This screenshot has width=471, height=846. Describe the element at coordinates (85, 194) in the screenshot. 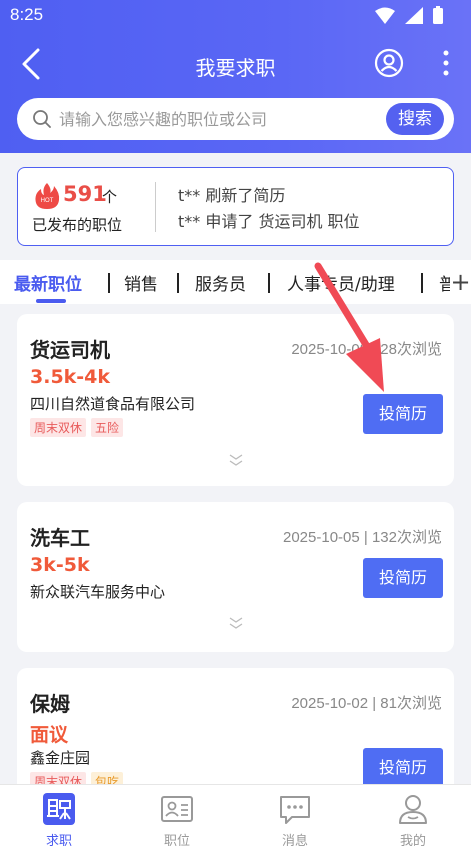

I see `job-count: 591` at that location.